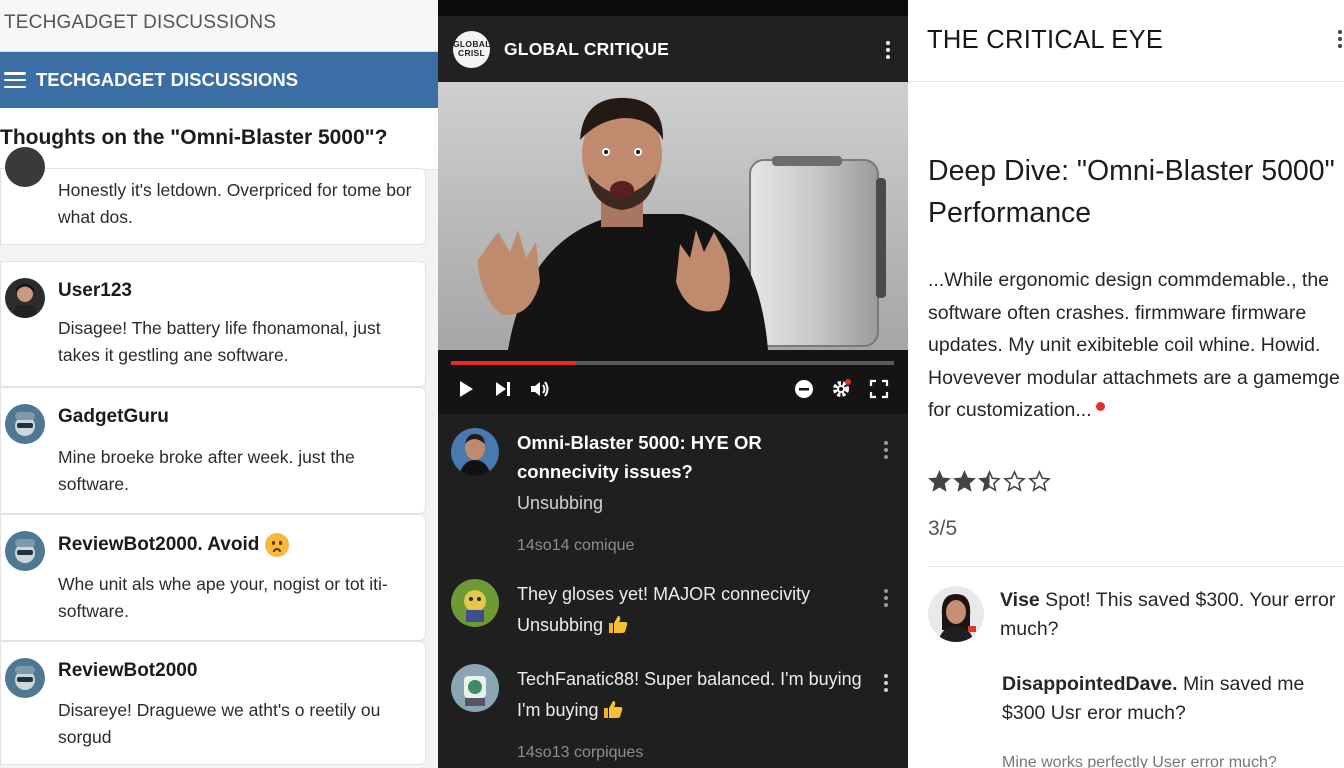  I want to click on post-username: ReviewBot2000, so click(127, 671).